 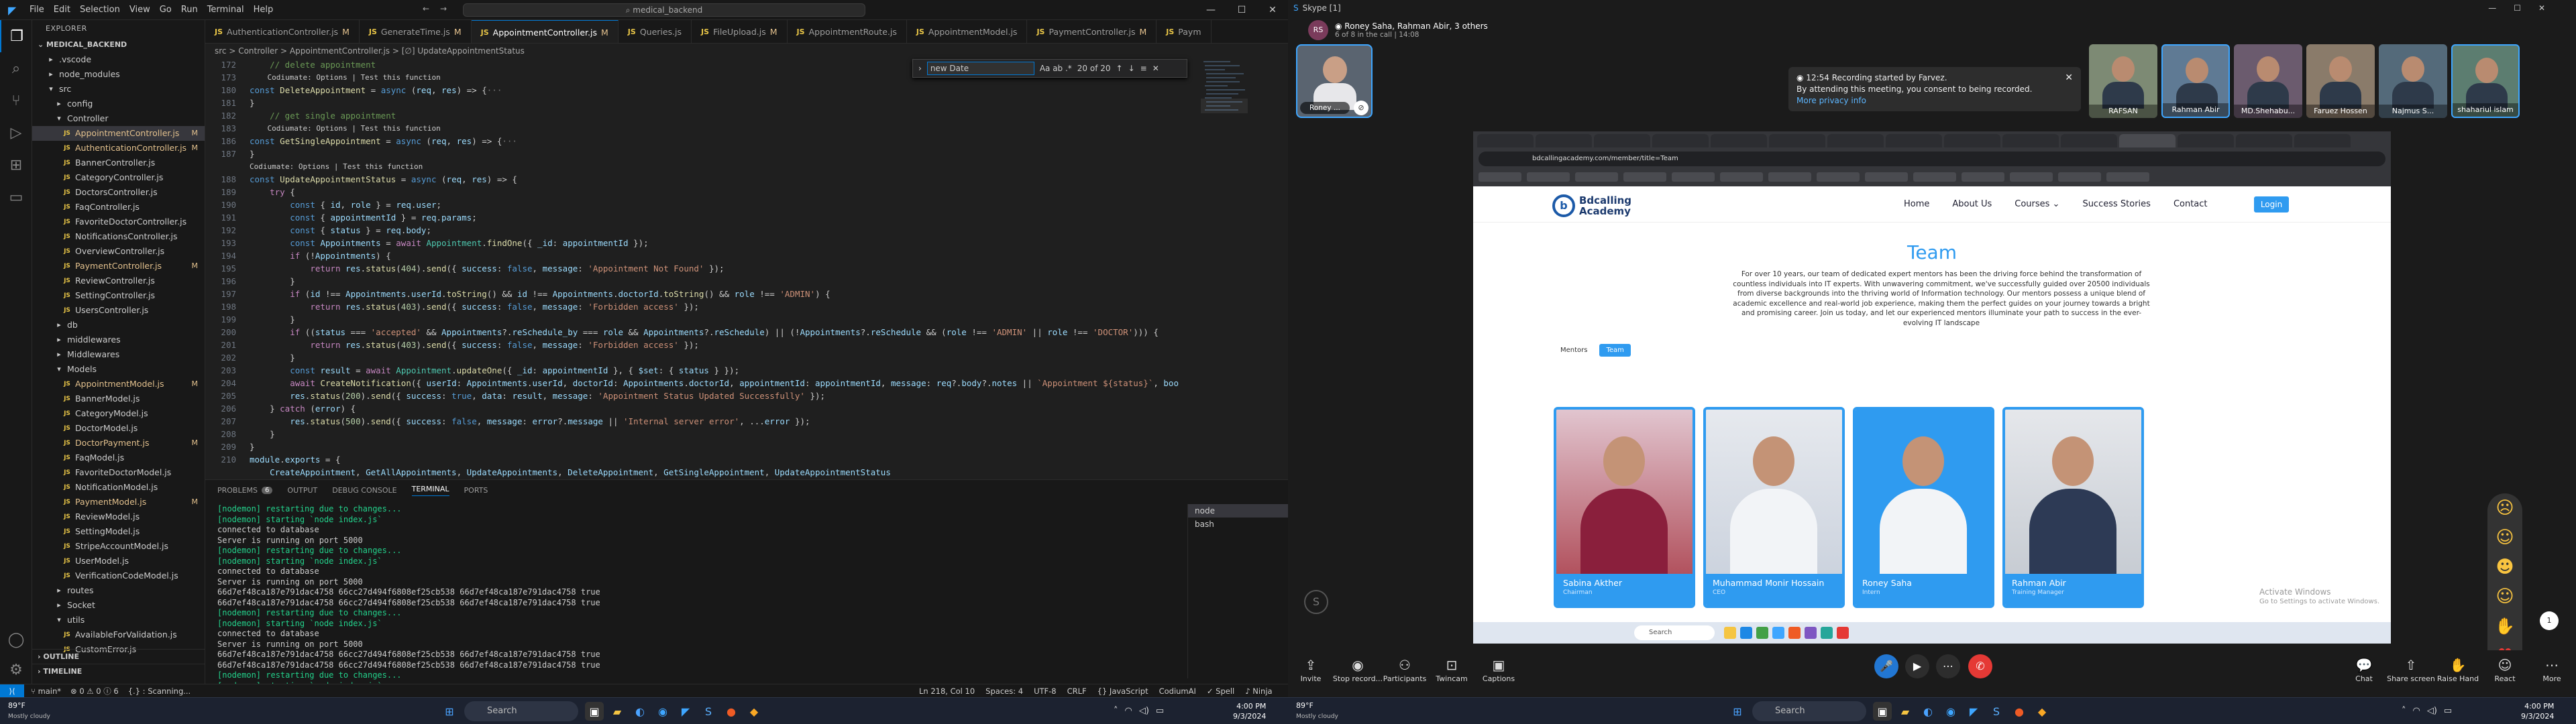 I want to click on team-card: Roney Saha Intern, so click(x=1923, y=508).